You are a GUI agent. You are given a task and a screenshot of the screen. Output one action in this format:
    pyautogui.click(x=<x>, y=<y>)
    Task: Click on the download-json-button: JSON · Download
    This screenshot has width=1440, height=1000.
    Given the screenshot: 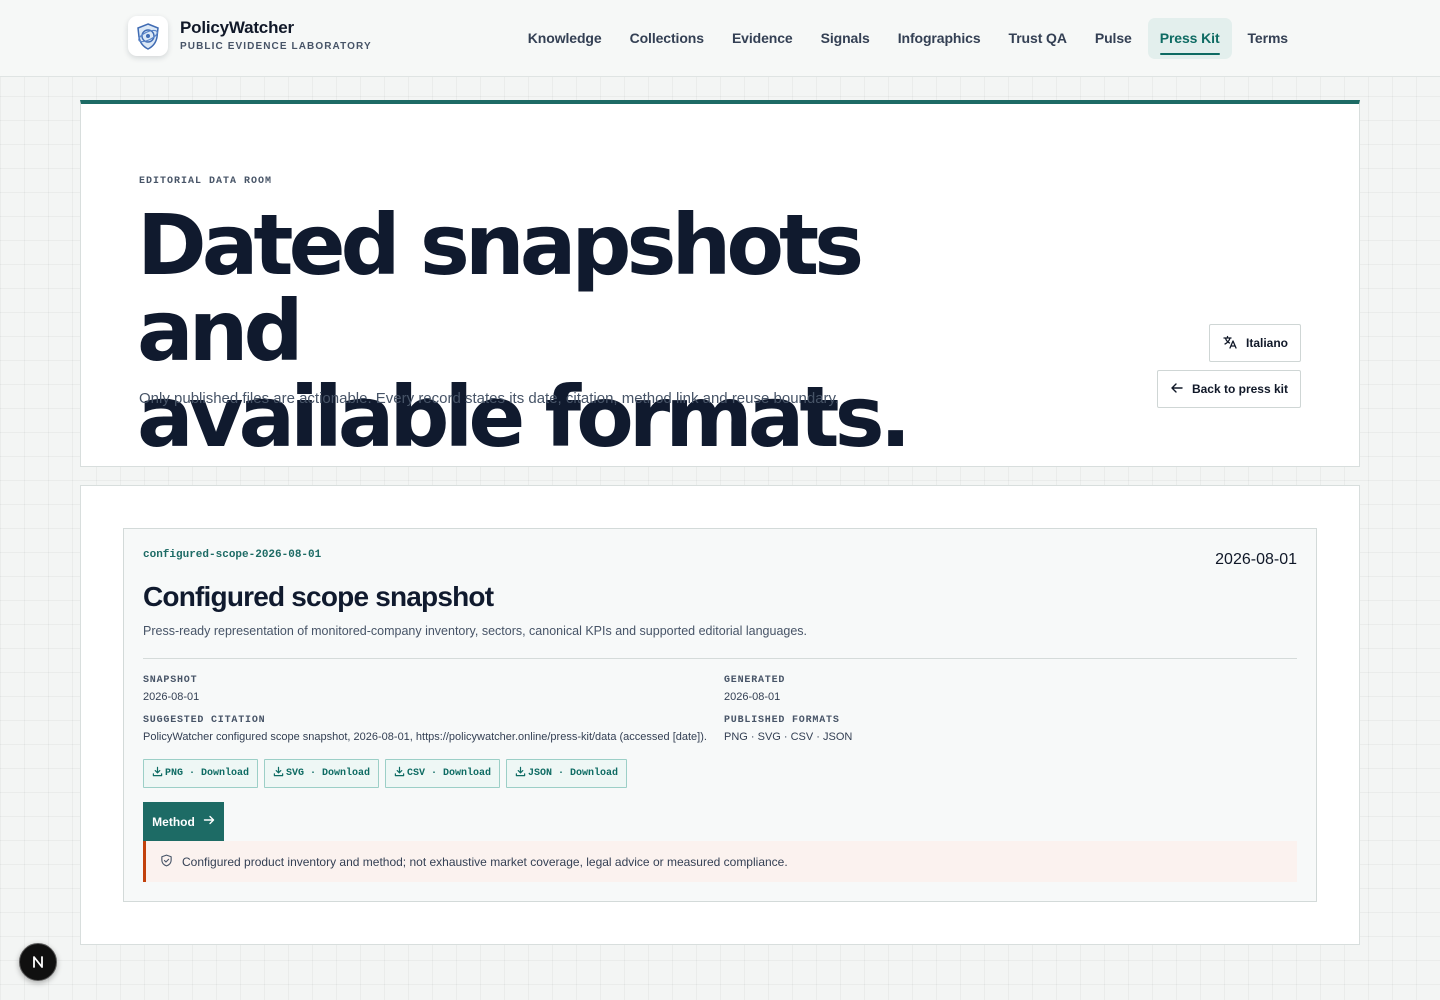 What is the action you would take?
    pyautogui.click(x=567, y=773)
    